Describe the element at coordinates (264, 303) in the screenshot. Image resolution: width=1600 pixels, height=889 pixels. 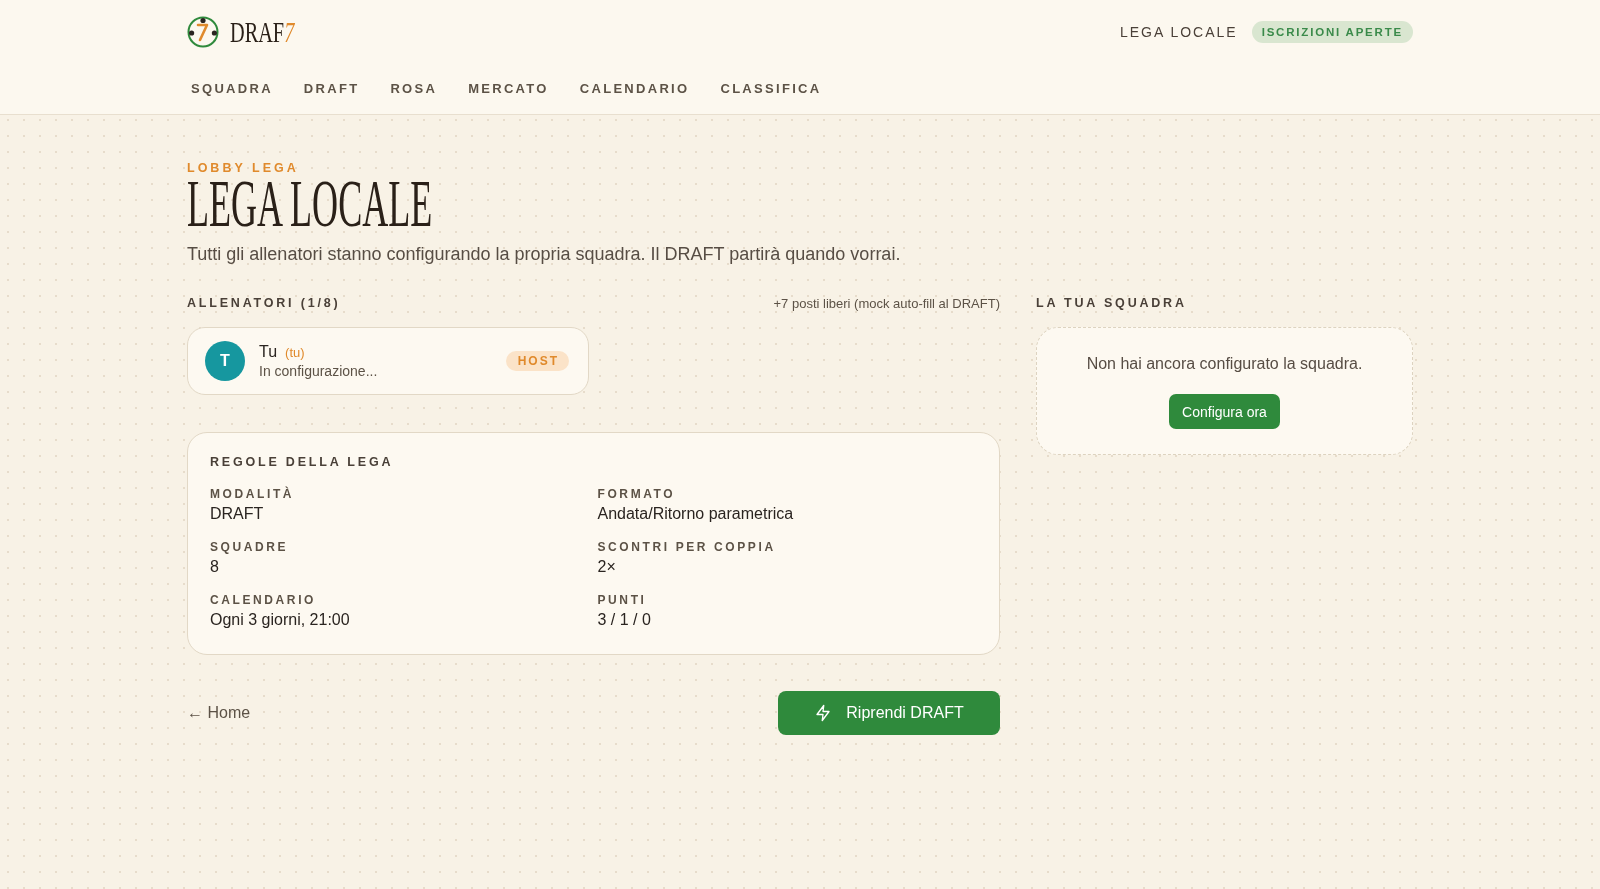
I see `section-heading: ALLENATORI (1/8)` at that location.